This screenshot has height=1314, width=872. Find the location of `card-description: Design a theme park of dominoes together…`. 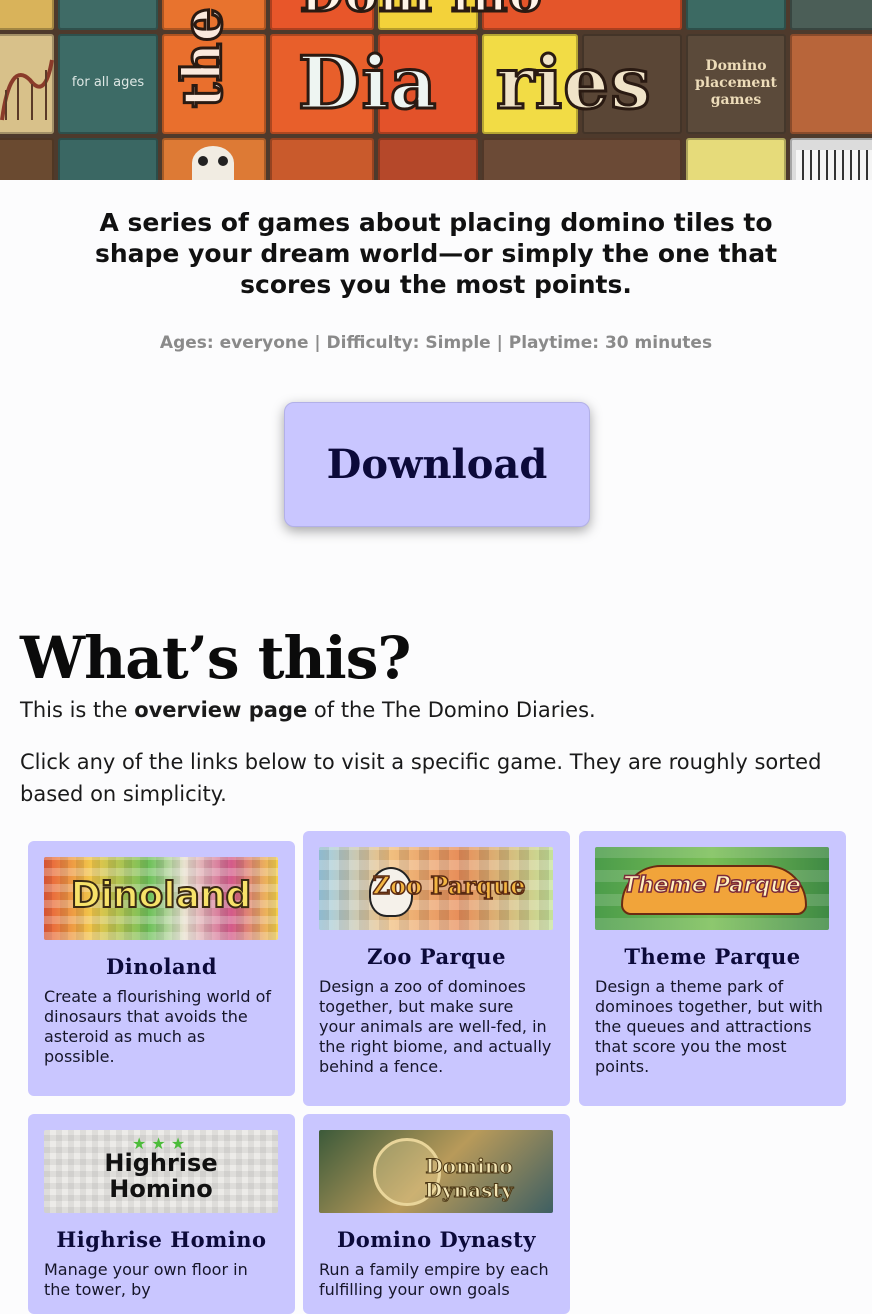

card-description: Design a theme park of dominoes together… is located at coordinates (709, 1026).